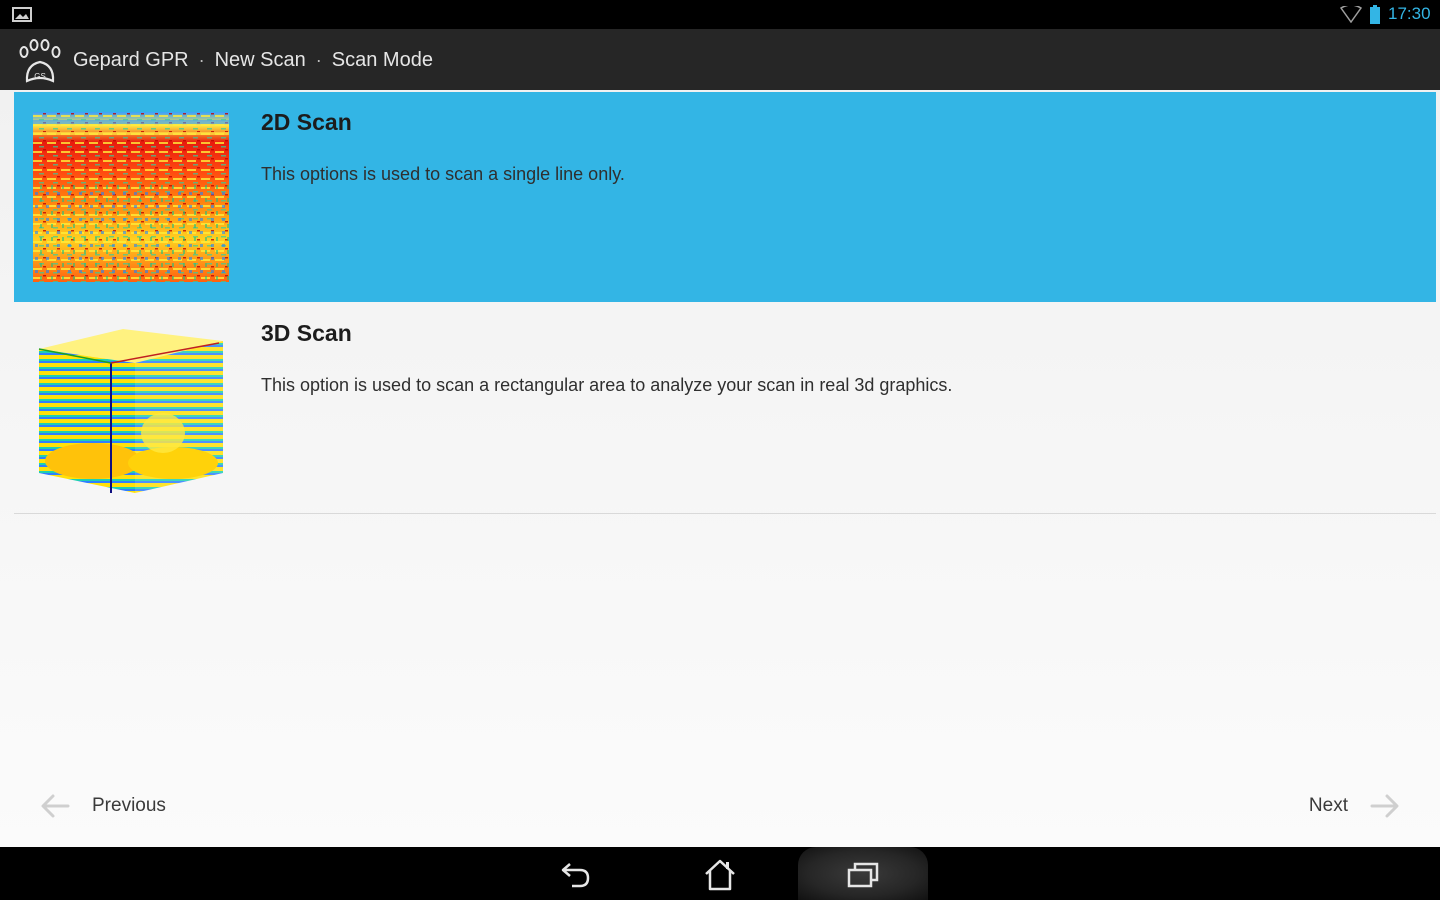 The image size is (1440, 900). I want to click on 3d-cube-thumbnail, so click(130, 411).